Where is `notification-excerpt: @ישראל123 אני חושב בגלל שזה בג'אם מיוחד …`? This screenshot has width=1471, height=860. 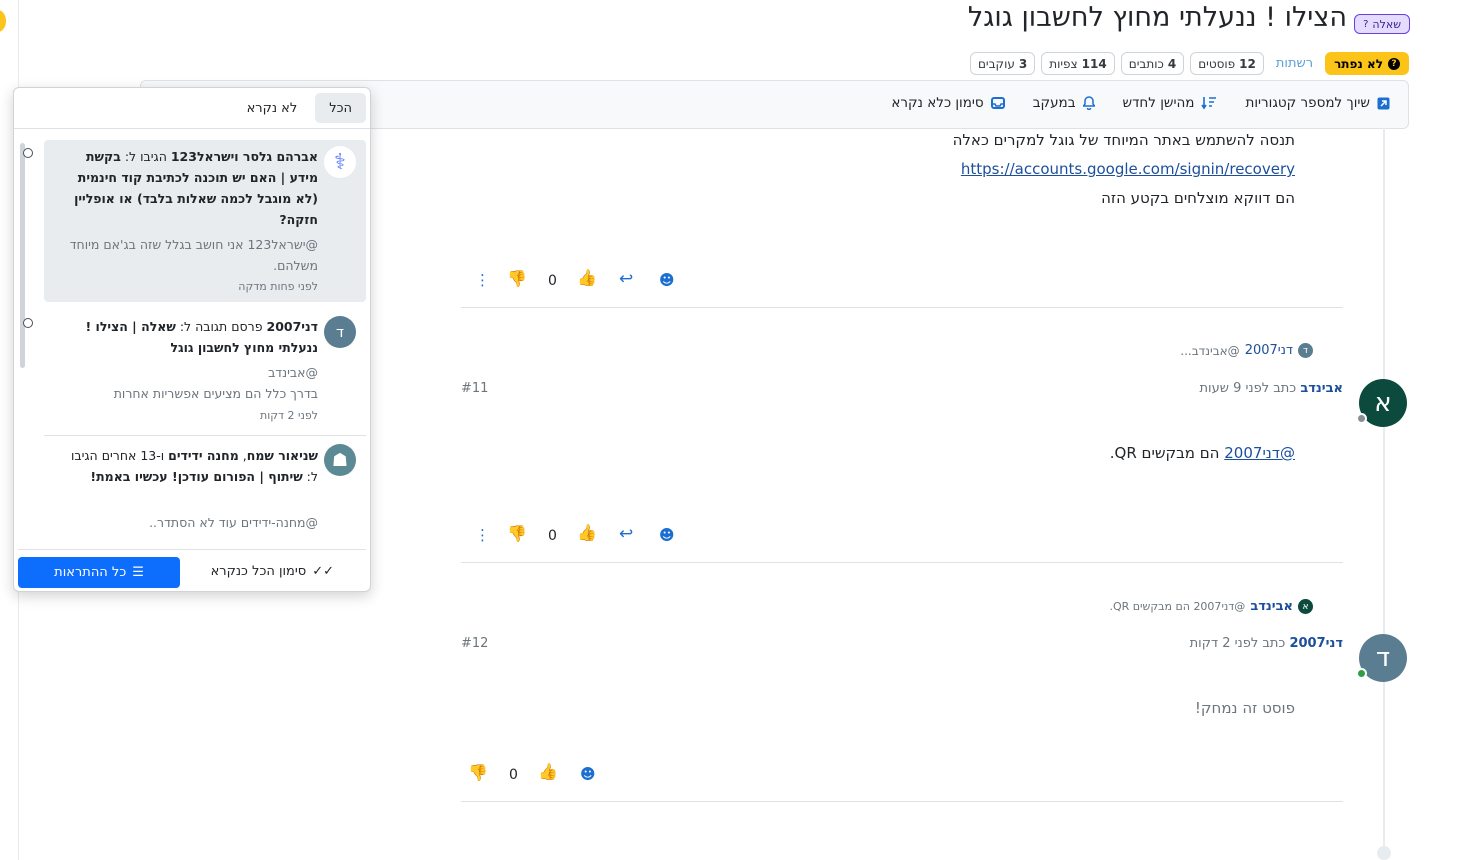 notification-excerpt: @ישראל123 אני חושב בגלל שזה בג'אם מיוחד … is located at coordinates (193, 255).